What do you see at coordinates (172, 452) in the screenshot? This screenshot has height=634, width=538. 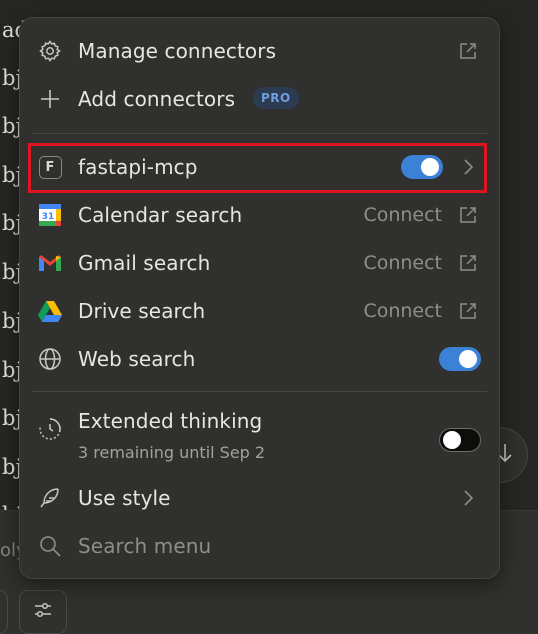 I see `extended-thinking-subtext: 3 remaining until Sep 2` at bounding box center [172, 452].